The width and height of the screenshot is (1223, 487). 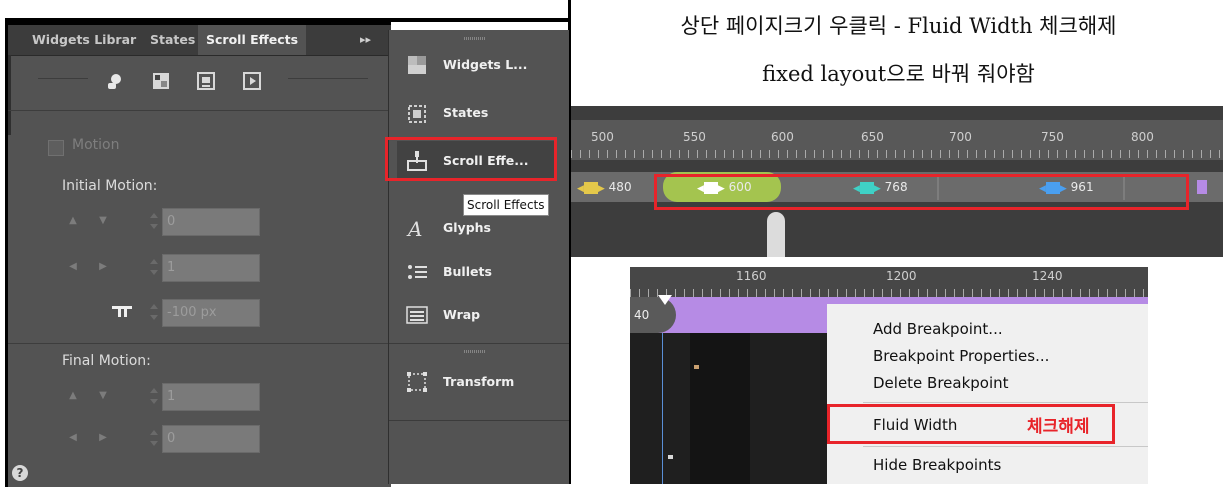 What do you see at coordinates (620, 187) in the screenshot?
I see `breakpoint-value: 480` at bounding box center [620, 187].